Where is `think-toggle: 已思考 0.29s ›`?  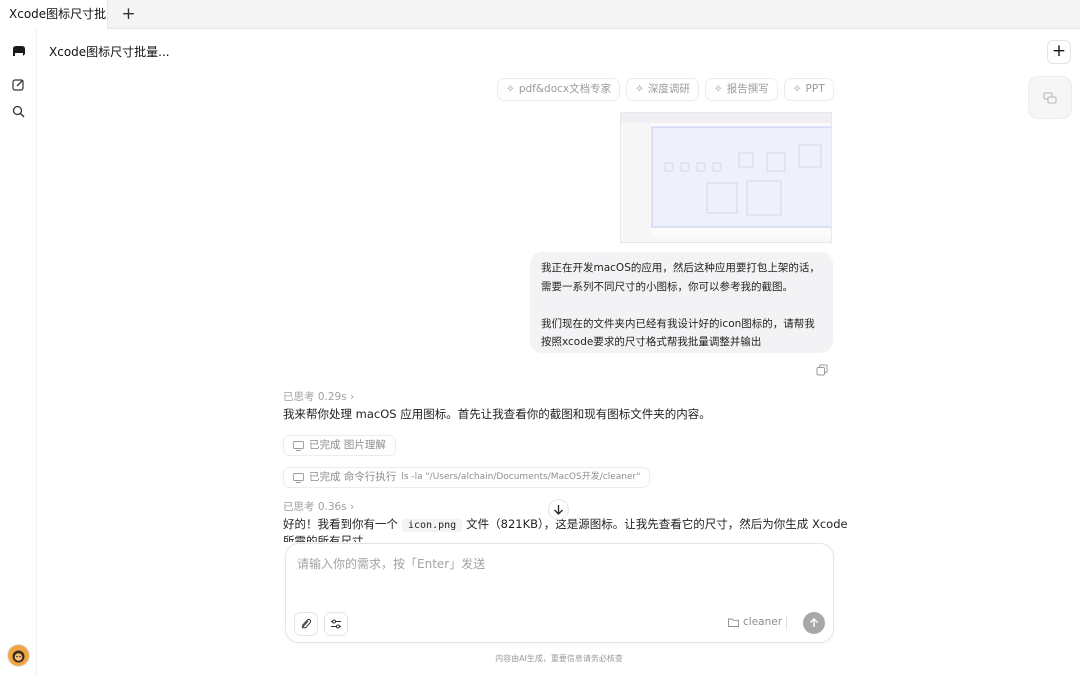
think-toggle: 已思考 0.29s › is located at coordinates (318, 396).